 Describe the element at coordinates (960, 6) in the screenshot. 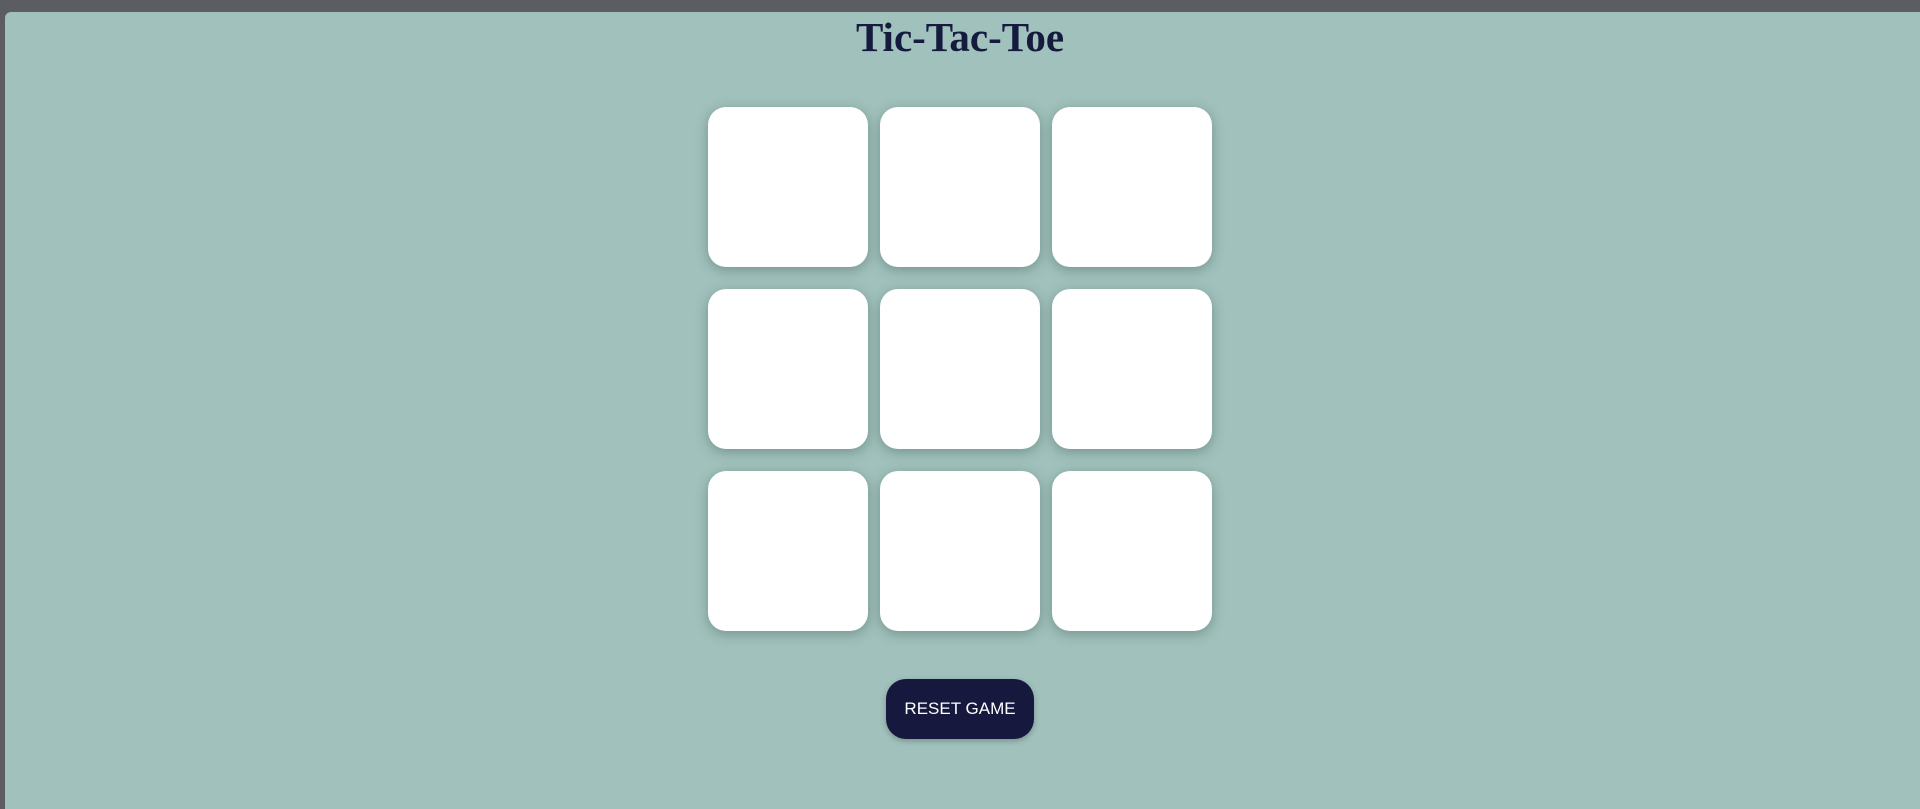

I see `browser-top-strip` at that location.